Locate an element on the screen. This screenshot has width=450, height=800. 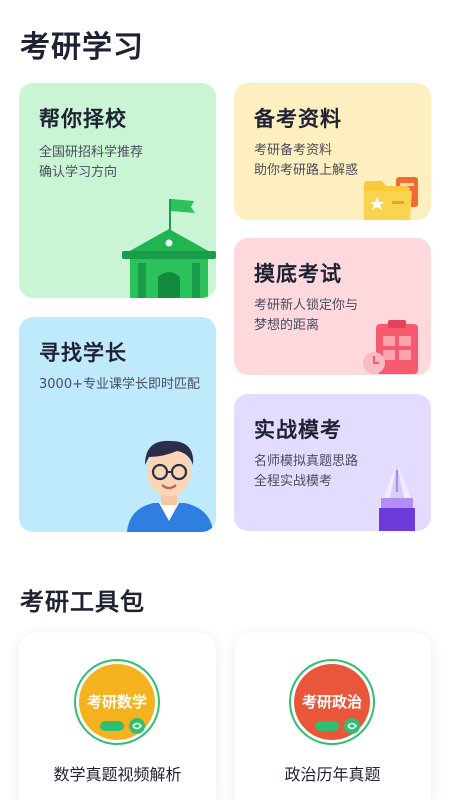
clipboard-clock-icon is located at coordinates (390, 347).